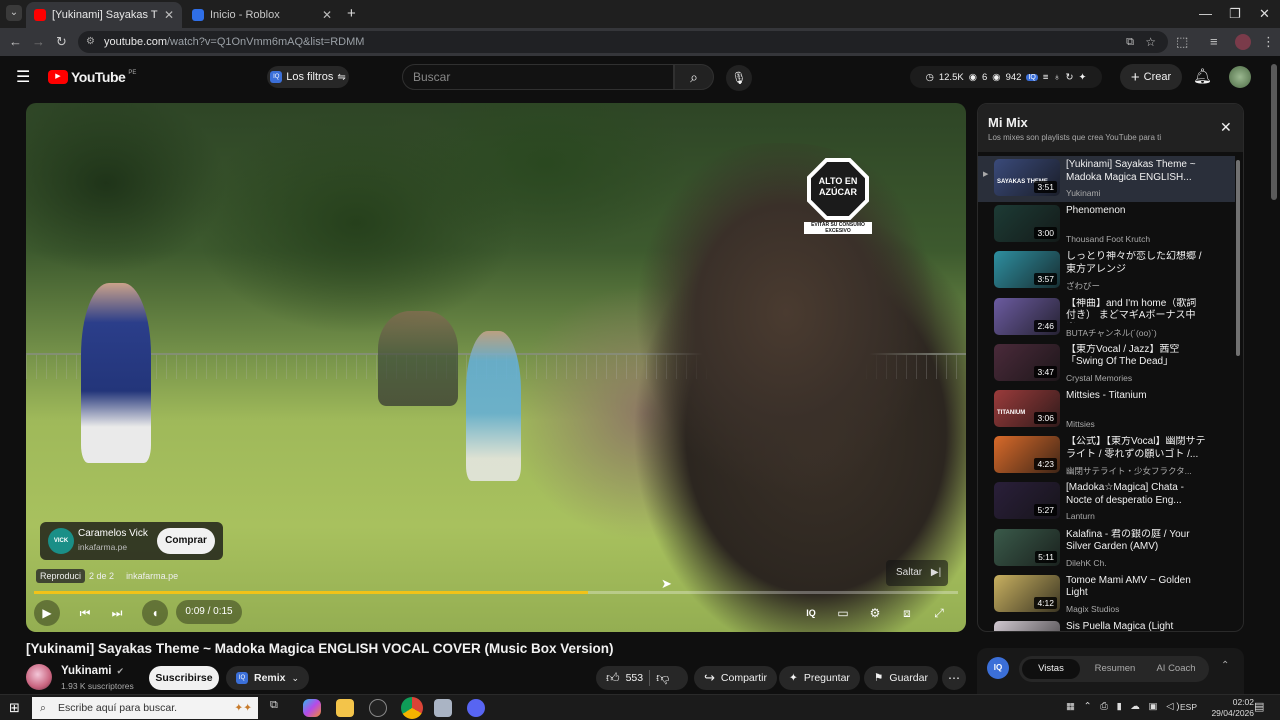  Describe the element at coordinates (61, 42) in the screenshot. I see `reload-icon: ↻` at that location.